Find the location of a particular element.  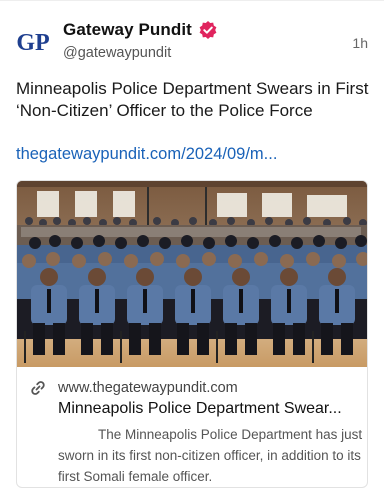

post-timestamp: 1h is located at coordinates (360, 43).